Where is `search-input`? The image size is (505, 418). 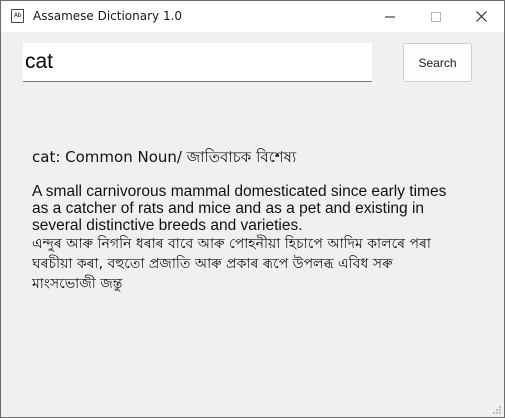 search-input is located at coordinates (197, 62).